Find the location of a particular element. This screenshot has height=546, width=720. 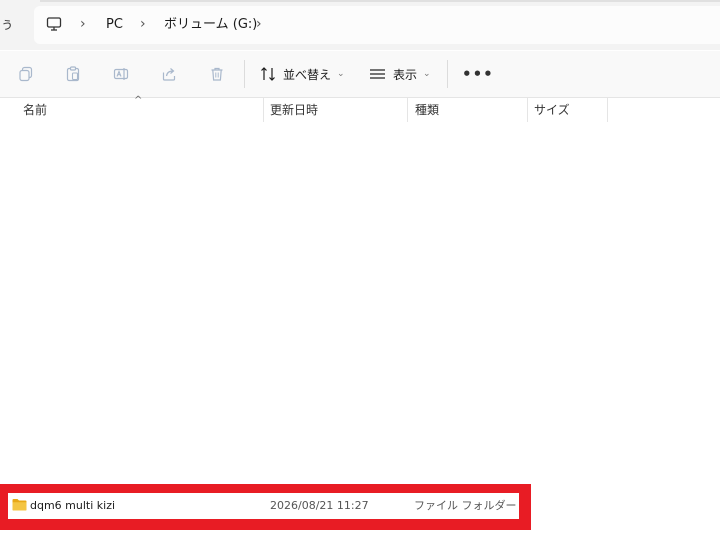

file-type: ファイル フォルダー is located at coordinates (465, 505).